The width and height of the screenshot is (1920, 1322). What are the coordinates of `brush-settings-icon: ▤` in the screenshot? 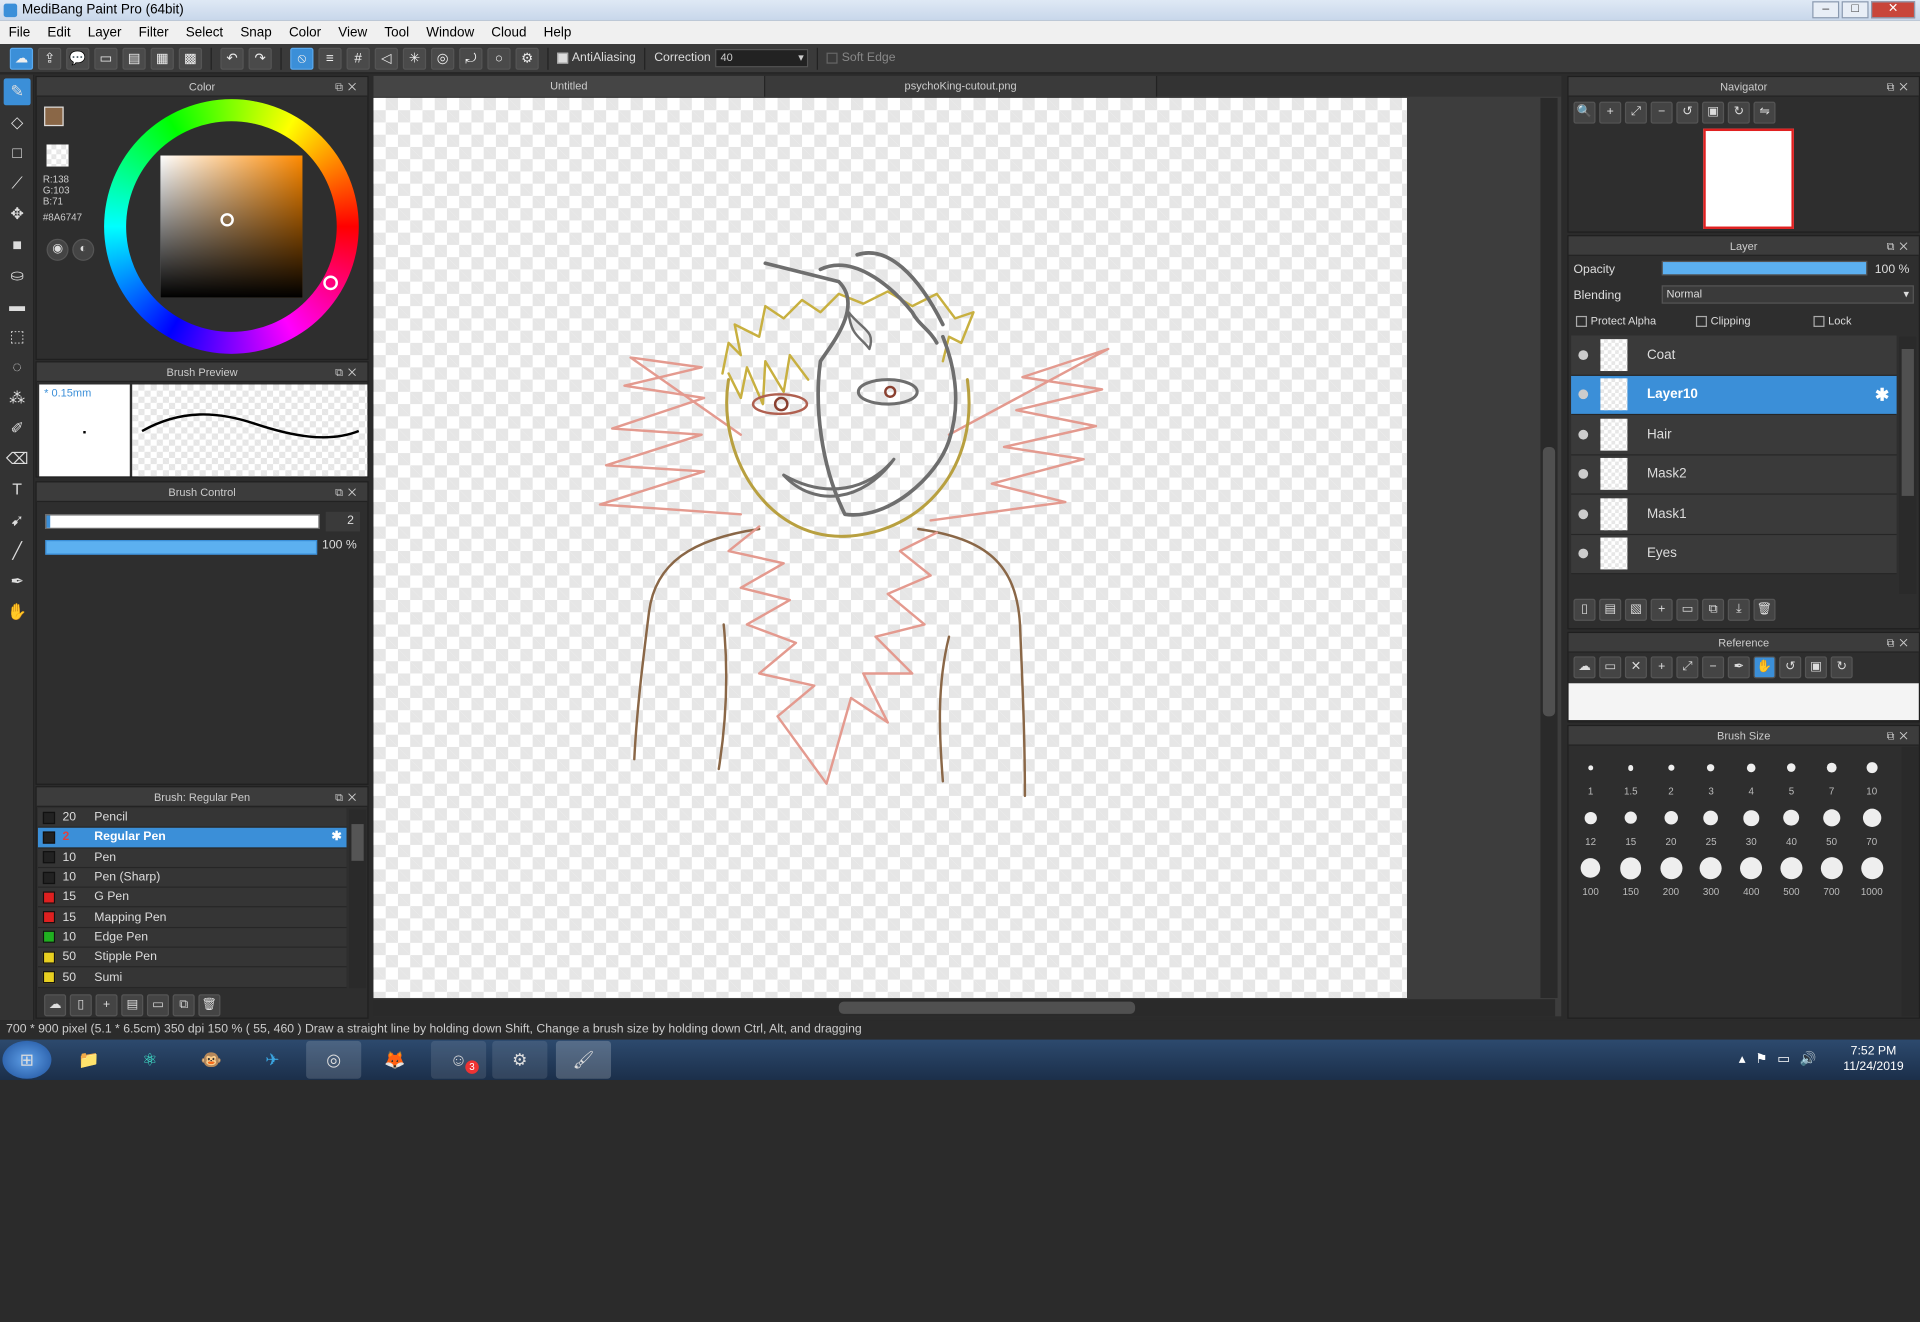 It's located at (132, 1005).